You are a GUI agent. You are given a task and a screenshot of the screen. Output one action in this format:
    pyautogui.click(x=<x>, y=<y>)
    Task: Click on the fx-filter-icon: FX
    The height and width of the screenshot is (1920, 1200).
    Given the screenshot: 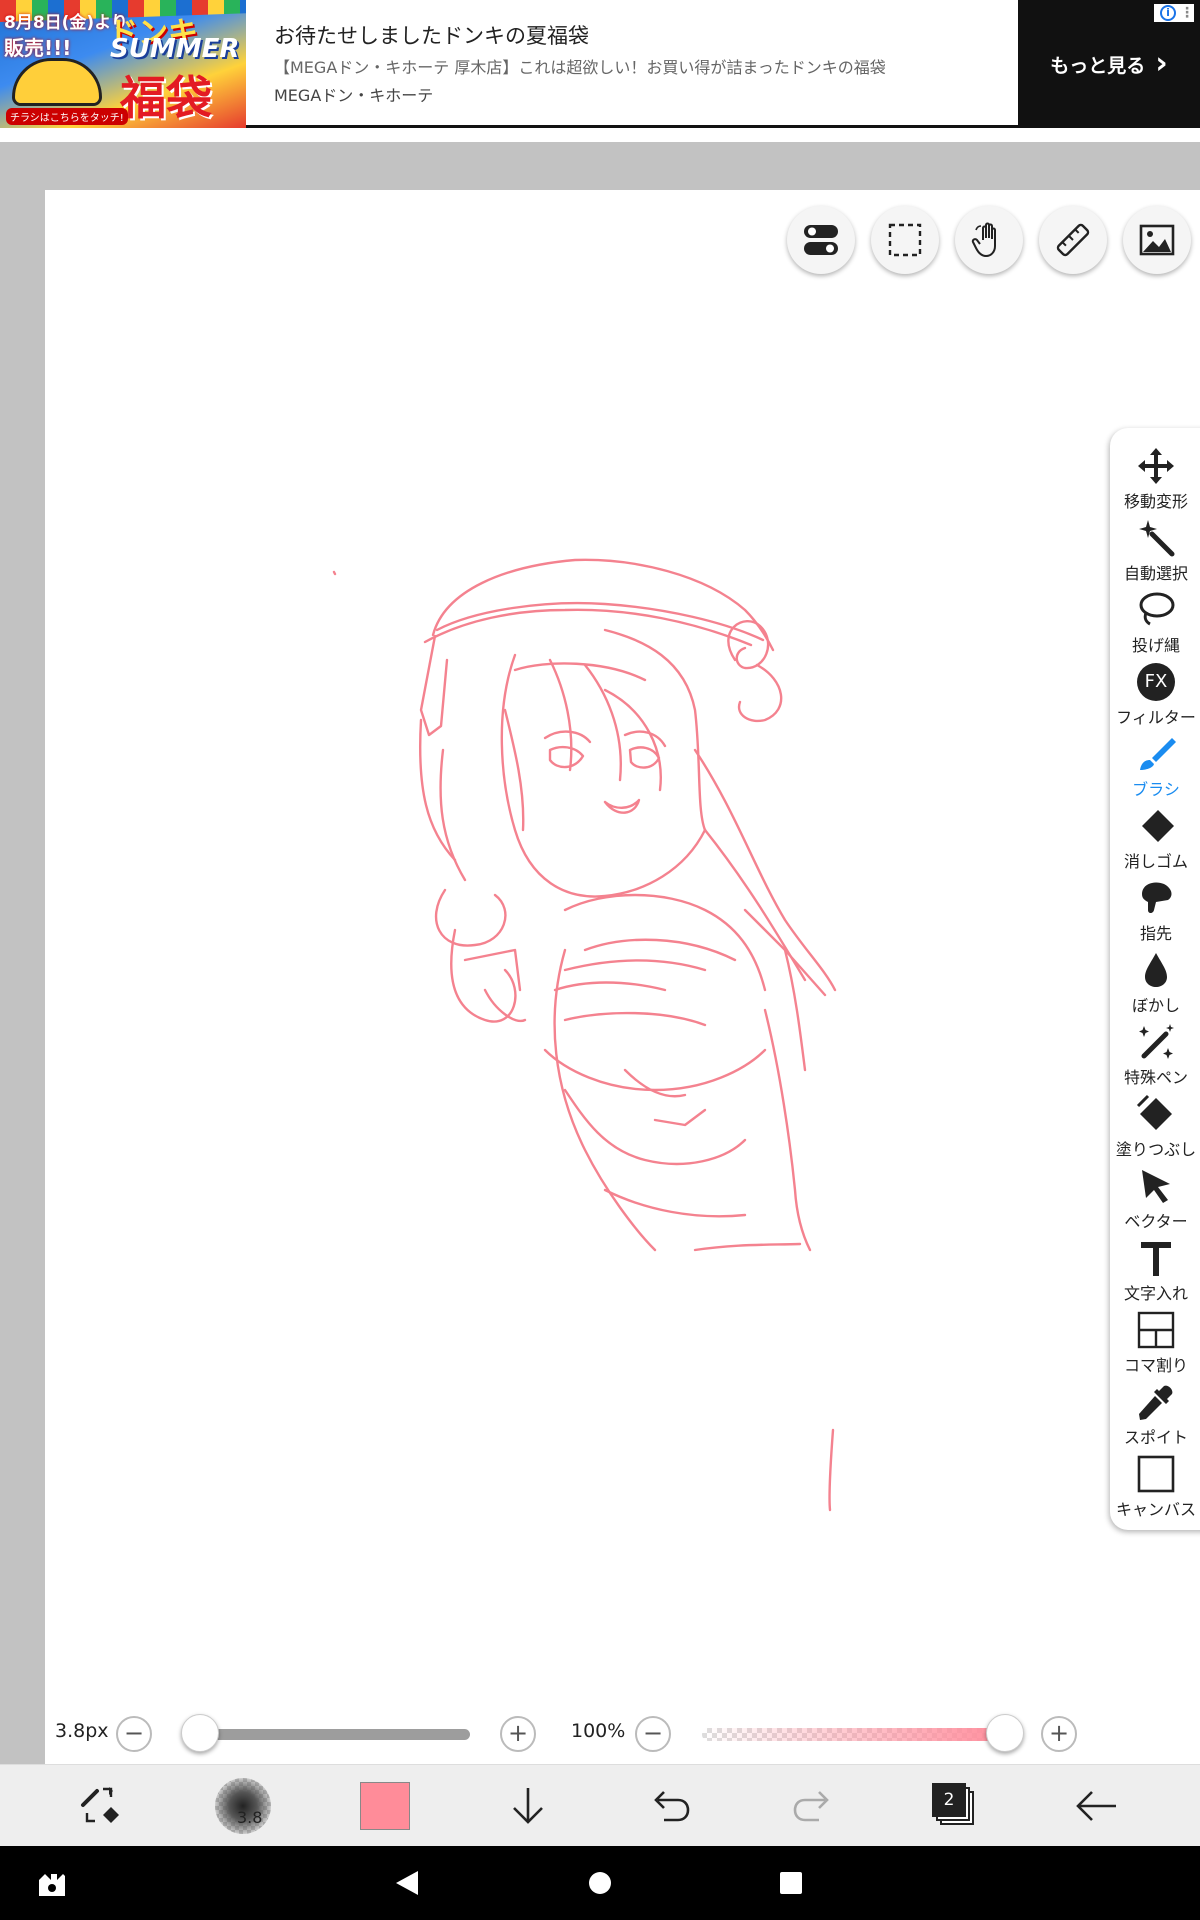 What is the action you would take?
    pyautogui.click(x=1156, y=682)
    